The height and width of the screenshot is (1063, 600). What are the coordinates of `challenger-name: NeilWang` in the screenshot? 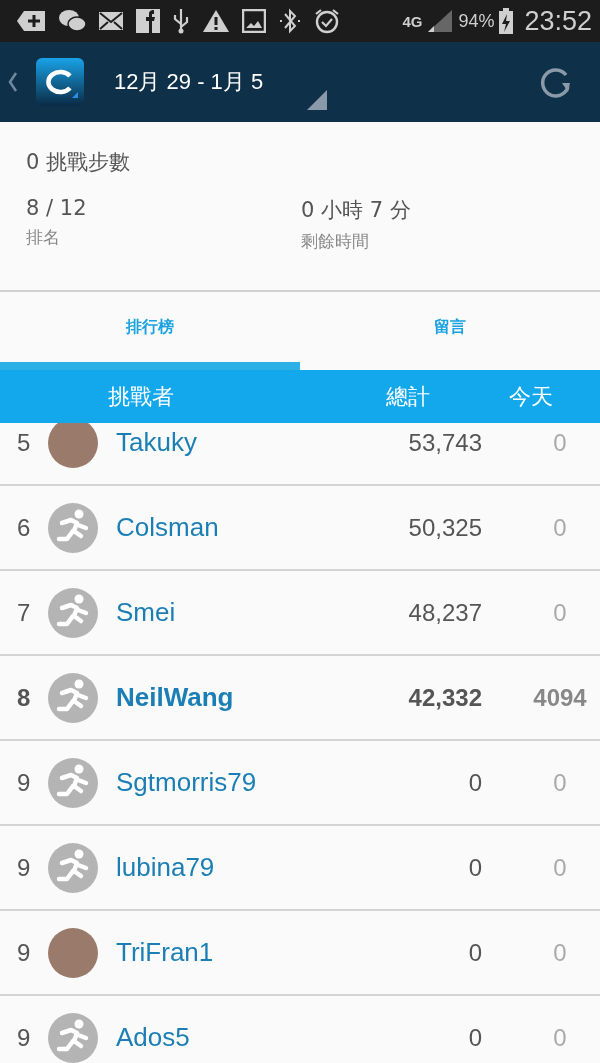 It's located at (175, 697).